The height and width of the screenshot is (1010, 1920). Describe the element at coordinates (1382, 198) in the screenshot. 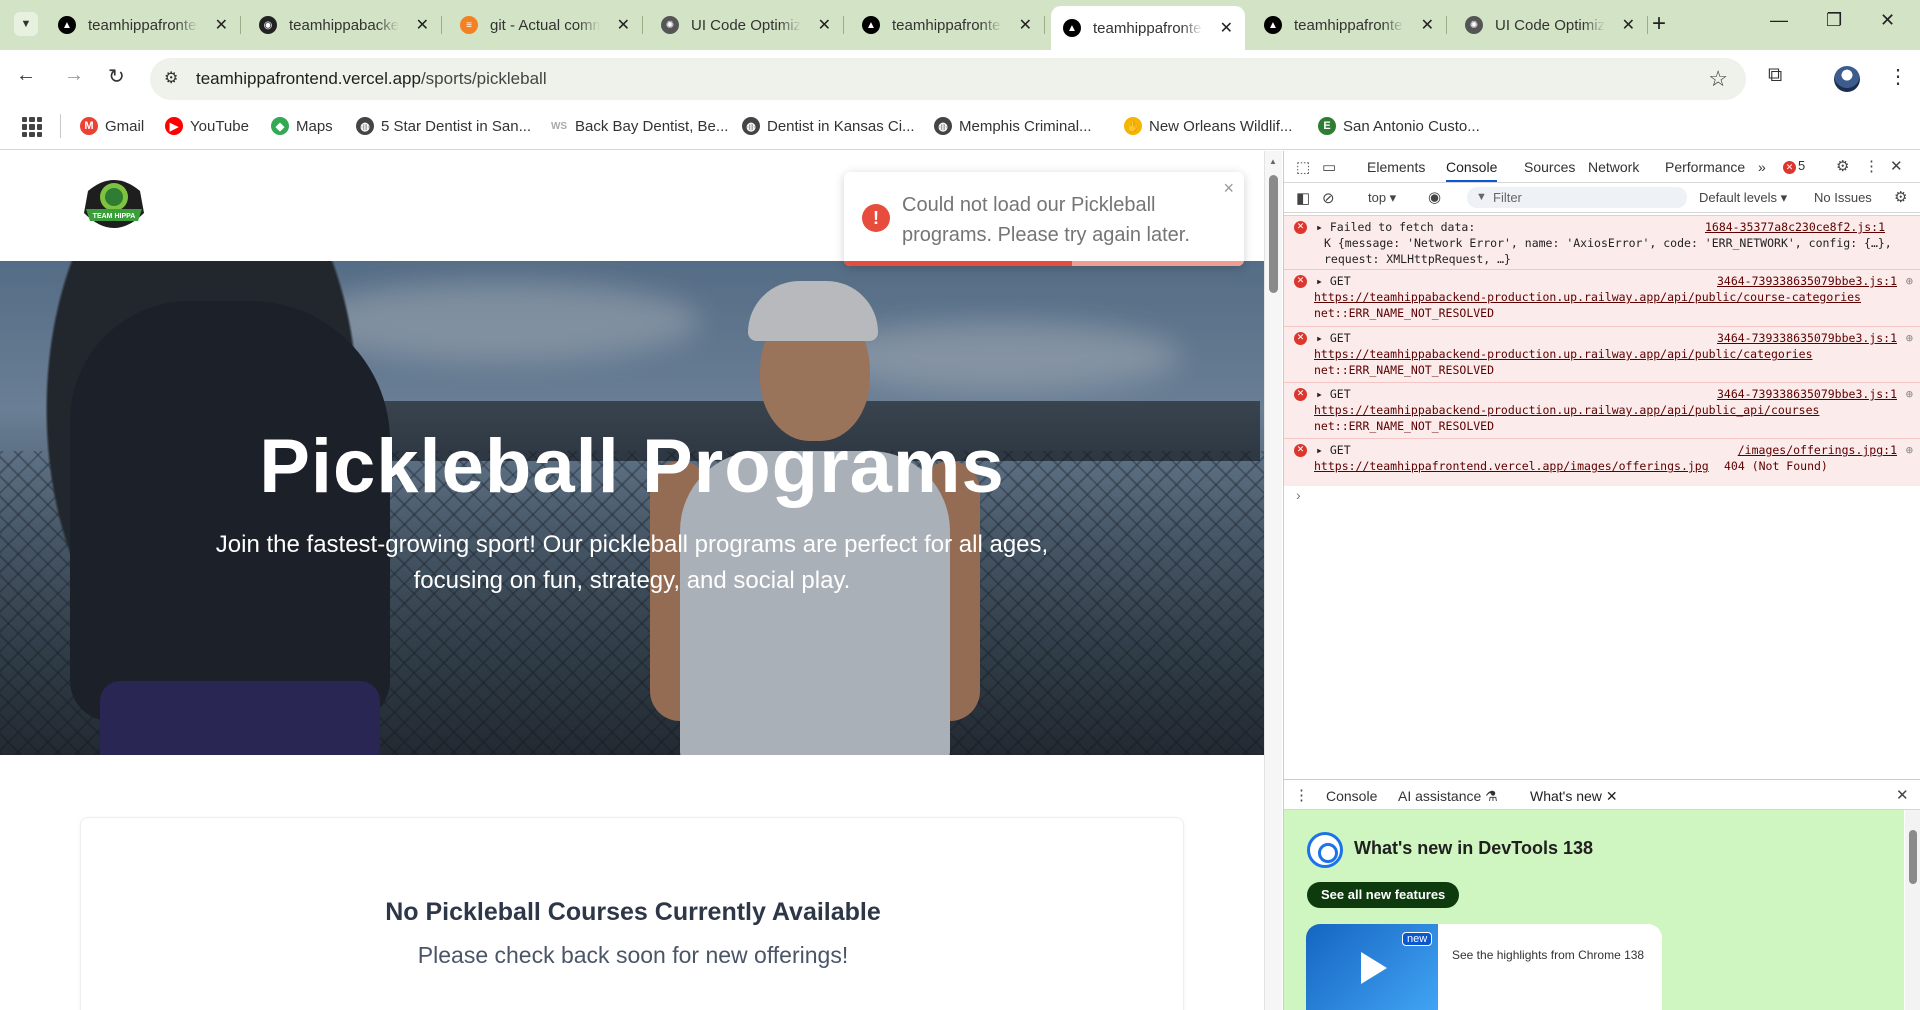

I see `context-selector: top ▾` at that location.